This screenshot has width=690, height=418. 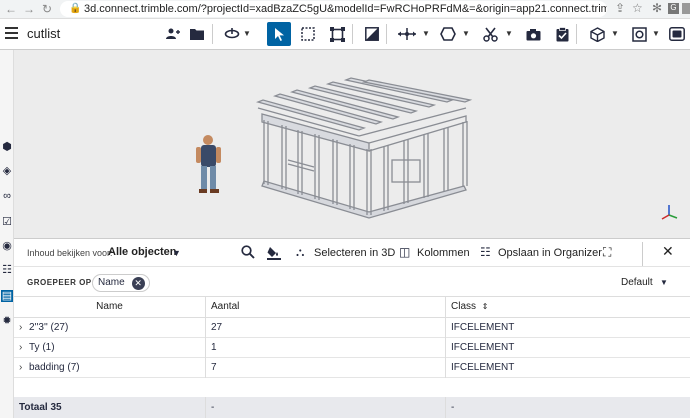 I want to click on divider, so click(x=642, y=254).